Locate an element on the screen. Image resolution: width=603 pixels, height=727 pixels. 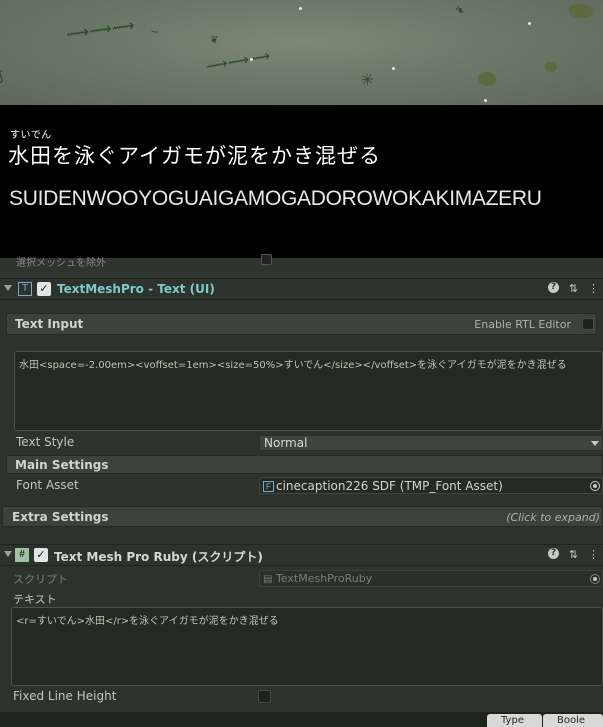
text-style-label: Text Style is located at coordinates (45, 442).